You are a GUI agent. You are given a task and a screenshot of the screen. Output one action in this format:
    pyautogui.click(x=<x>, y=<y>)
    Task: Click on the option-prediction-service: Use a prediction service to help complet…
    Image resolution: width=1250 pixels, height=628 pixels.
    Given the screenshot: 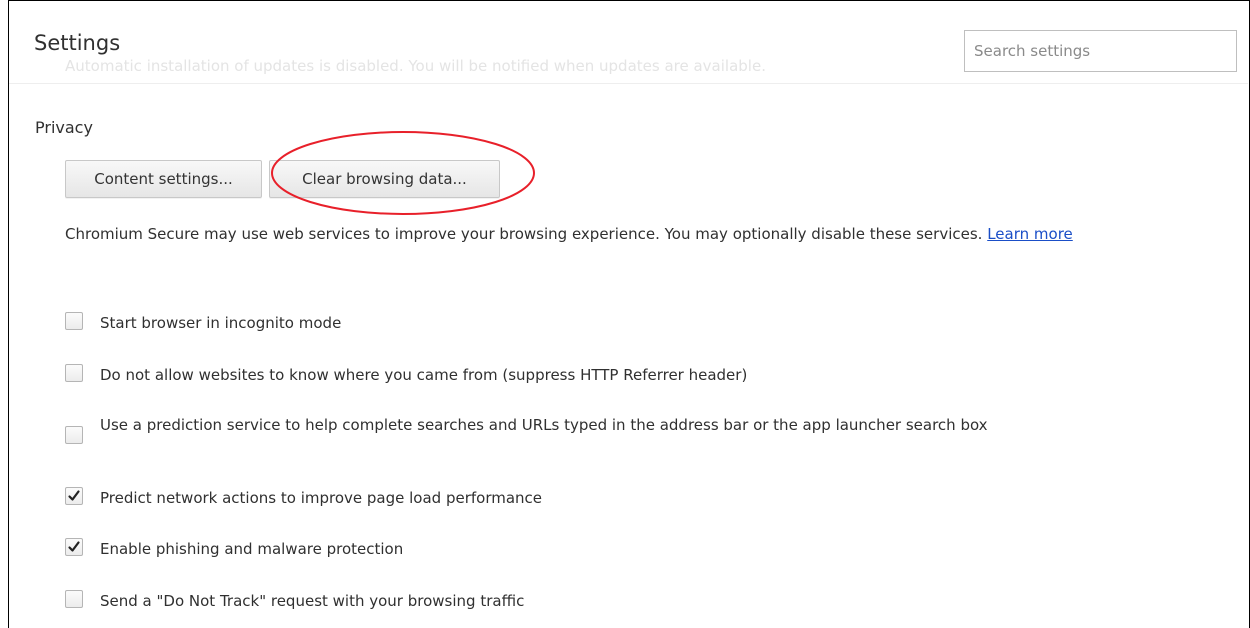 What is the action you would take?
    pyautogui.click(x=562, y=429)
    